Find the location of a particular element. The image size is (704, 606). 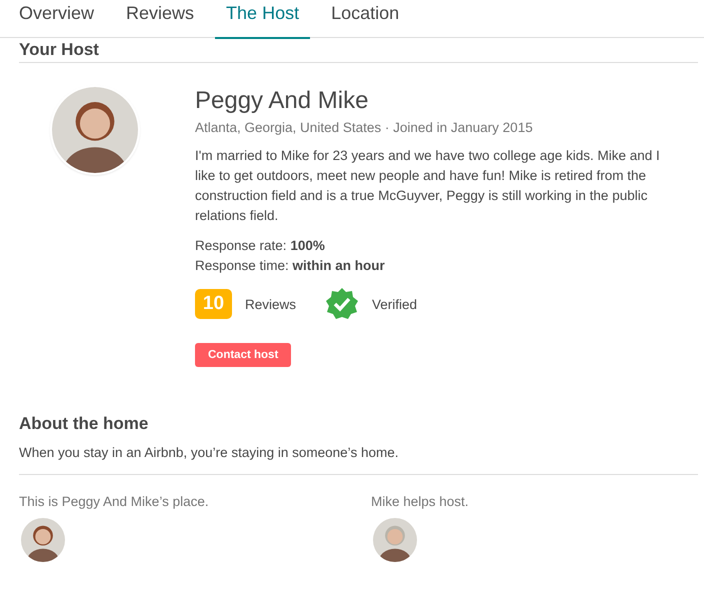

reviews-count-badge: 10 is located at coordinates (213, 304).